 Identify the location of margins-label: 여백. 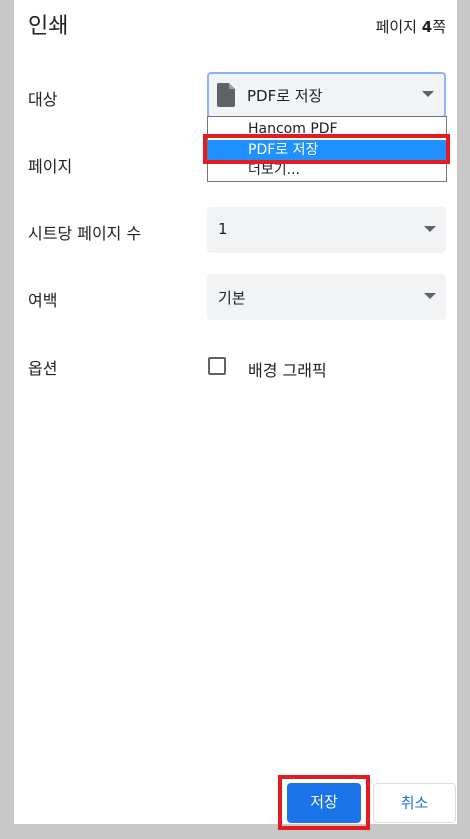
(43, 300).